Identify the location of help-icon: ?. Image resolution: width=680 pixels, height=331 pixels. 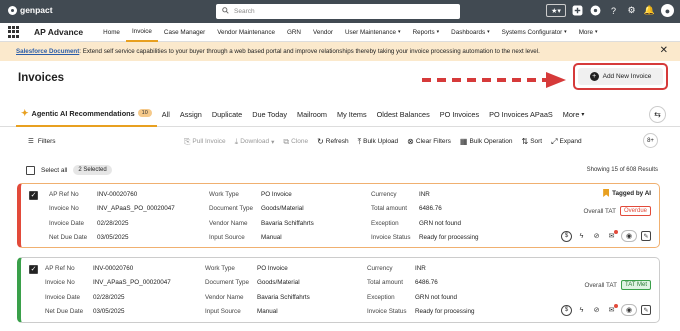
(613, 10).